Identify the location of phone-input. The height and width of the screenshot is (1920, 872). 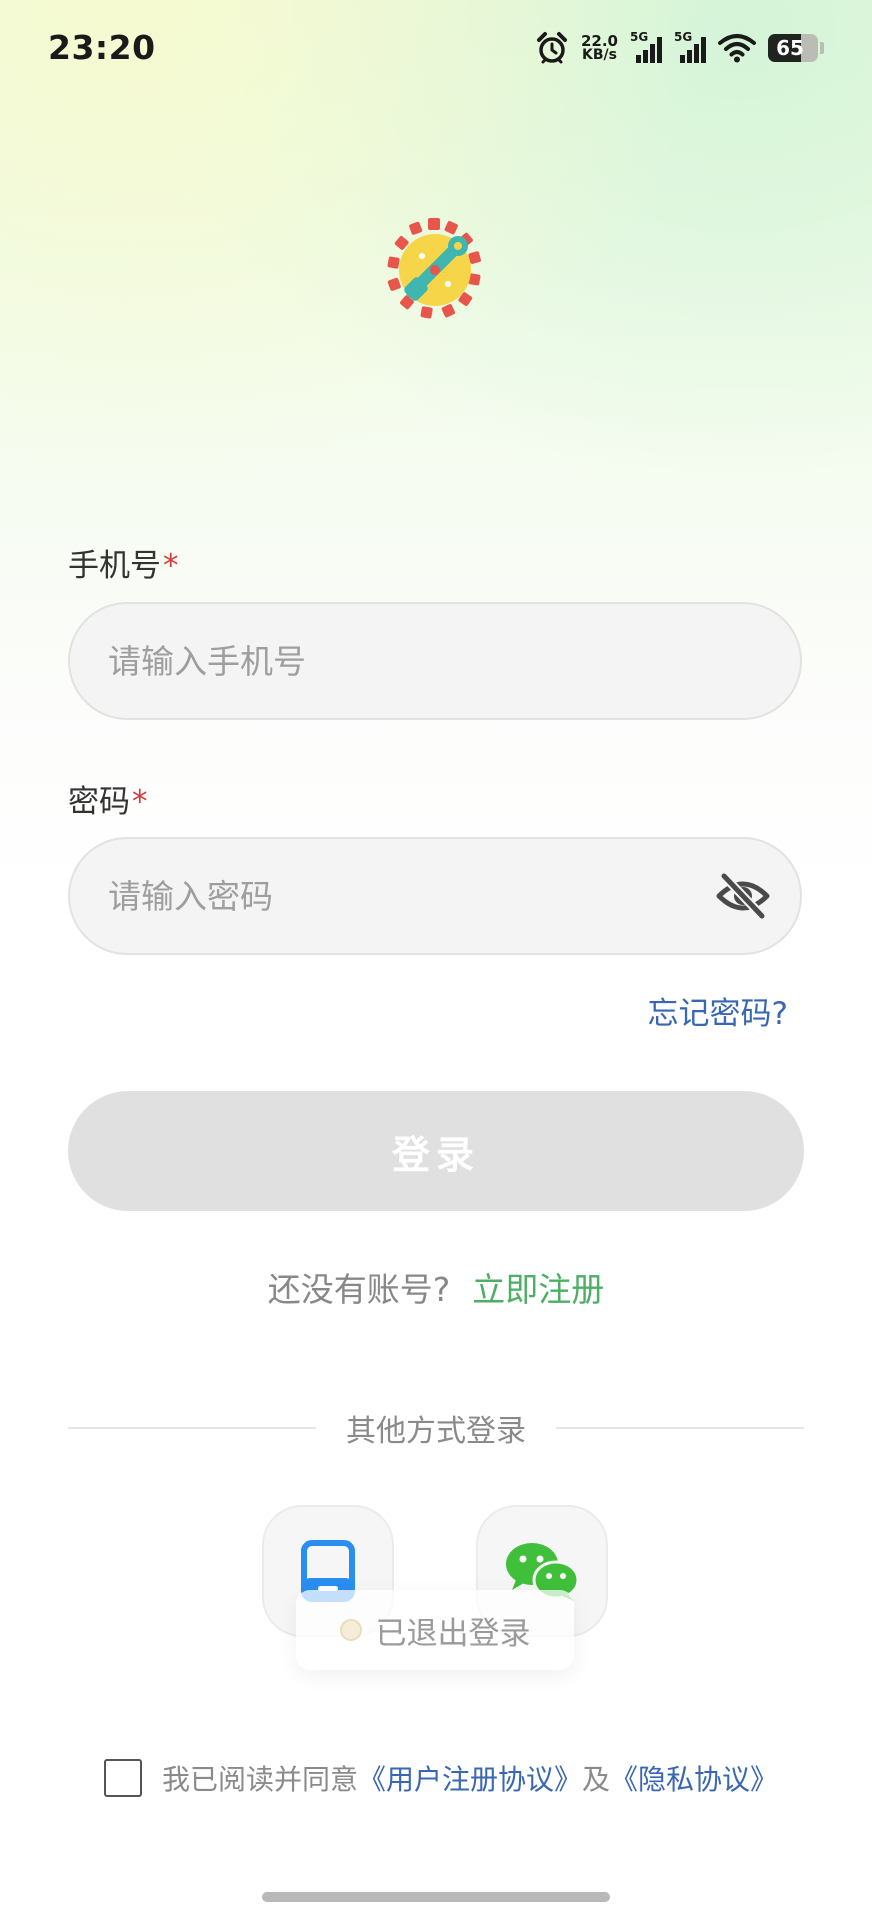
(418, 661).